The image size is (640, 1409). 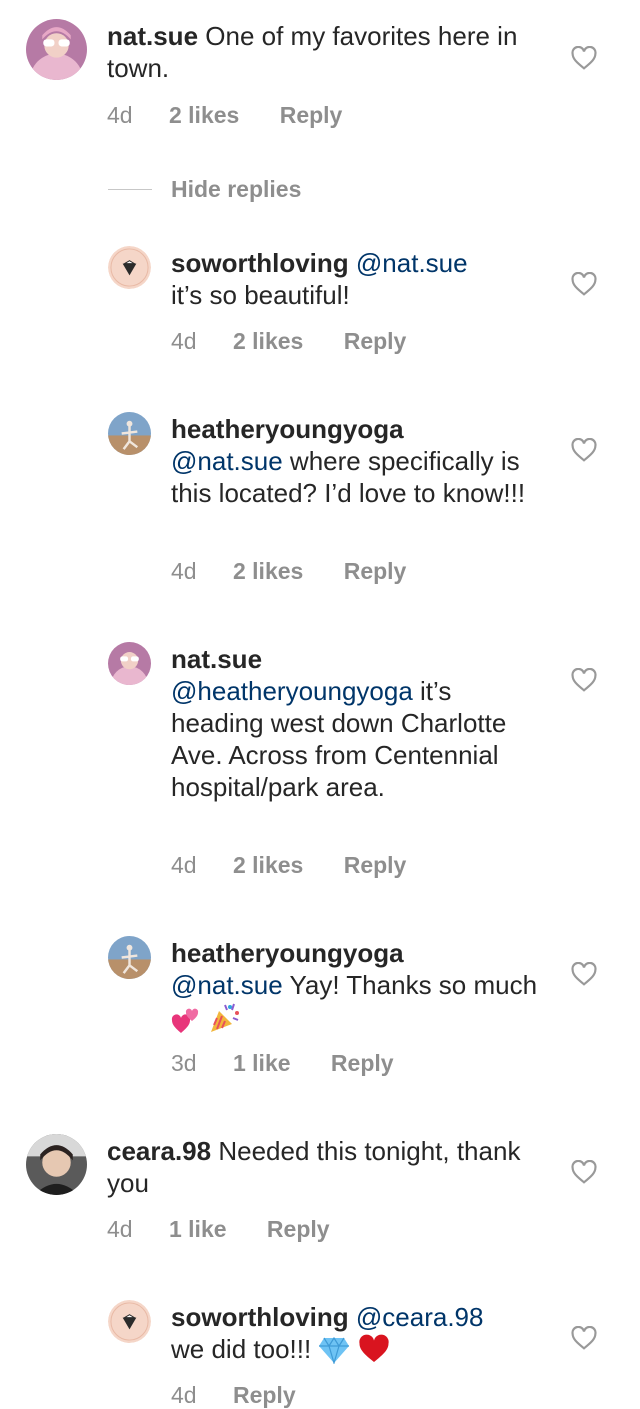 I want to click on mention-link: @ceara.98, so click(x=420, y=1317).